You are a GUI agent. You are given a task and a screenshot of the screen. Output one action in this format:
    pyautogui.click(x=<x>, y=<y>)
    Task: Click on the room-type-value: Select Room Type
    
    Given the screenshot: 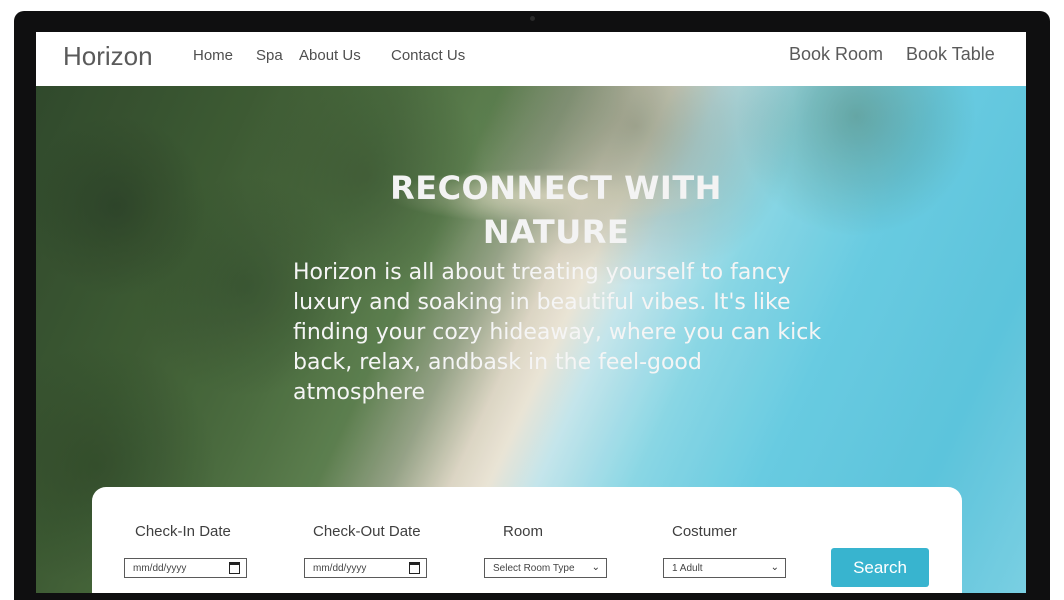 What is the action you would take?
    pyautogui.click(x=534, y=568)
    